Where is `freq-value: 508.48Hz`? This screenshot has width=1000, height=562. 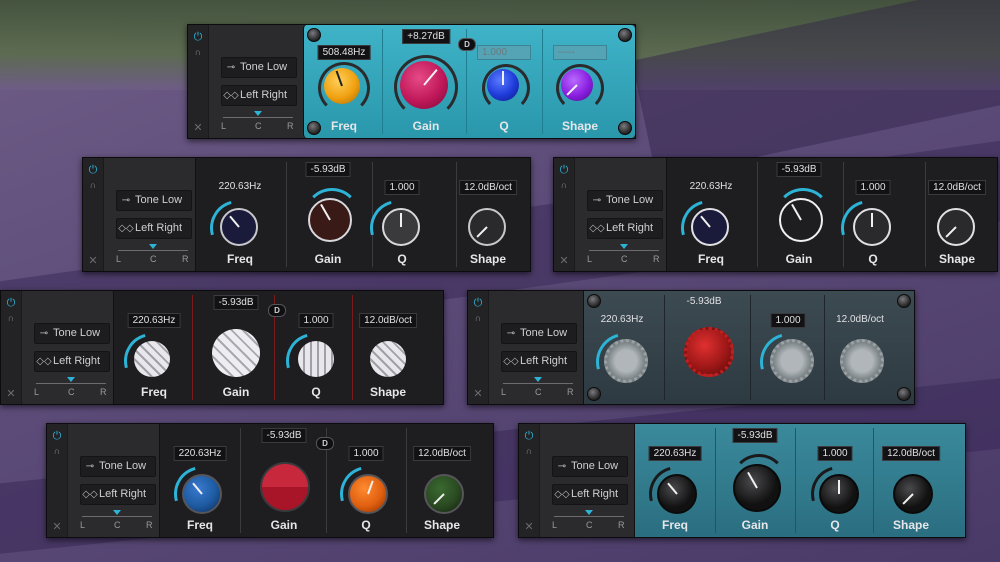
freq-value: 508.48Hz is located at coordinates (344, 52).